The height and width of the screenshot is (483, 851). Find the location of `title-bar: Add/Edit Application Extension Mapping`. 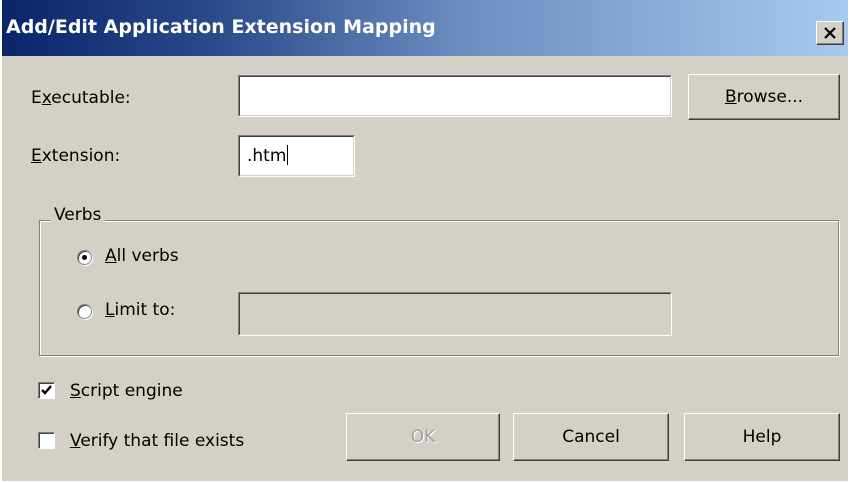

title-bar: Add/Edit Application Extension Mapping is located at coordinates (425, 28).